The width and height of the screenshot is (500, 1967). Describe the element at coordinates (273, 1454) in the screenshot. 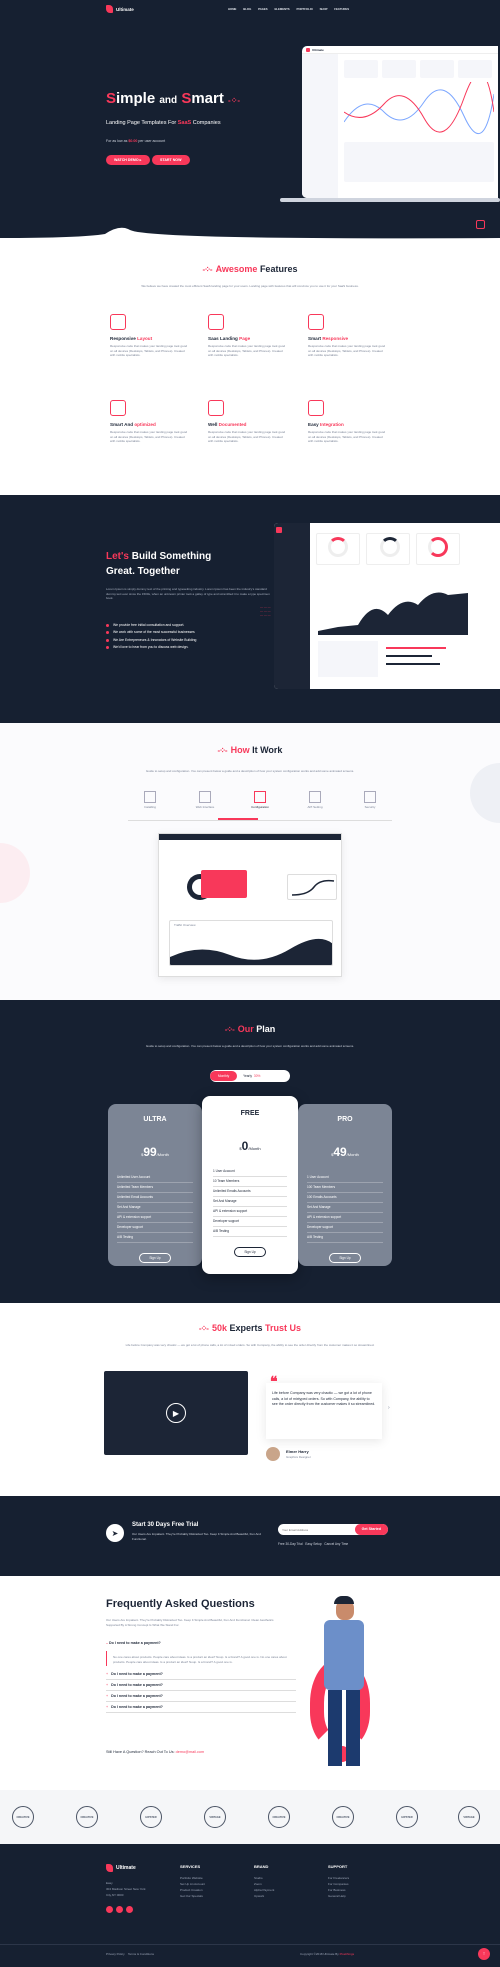

I see `avatar` at that location.